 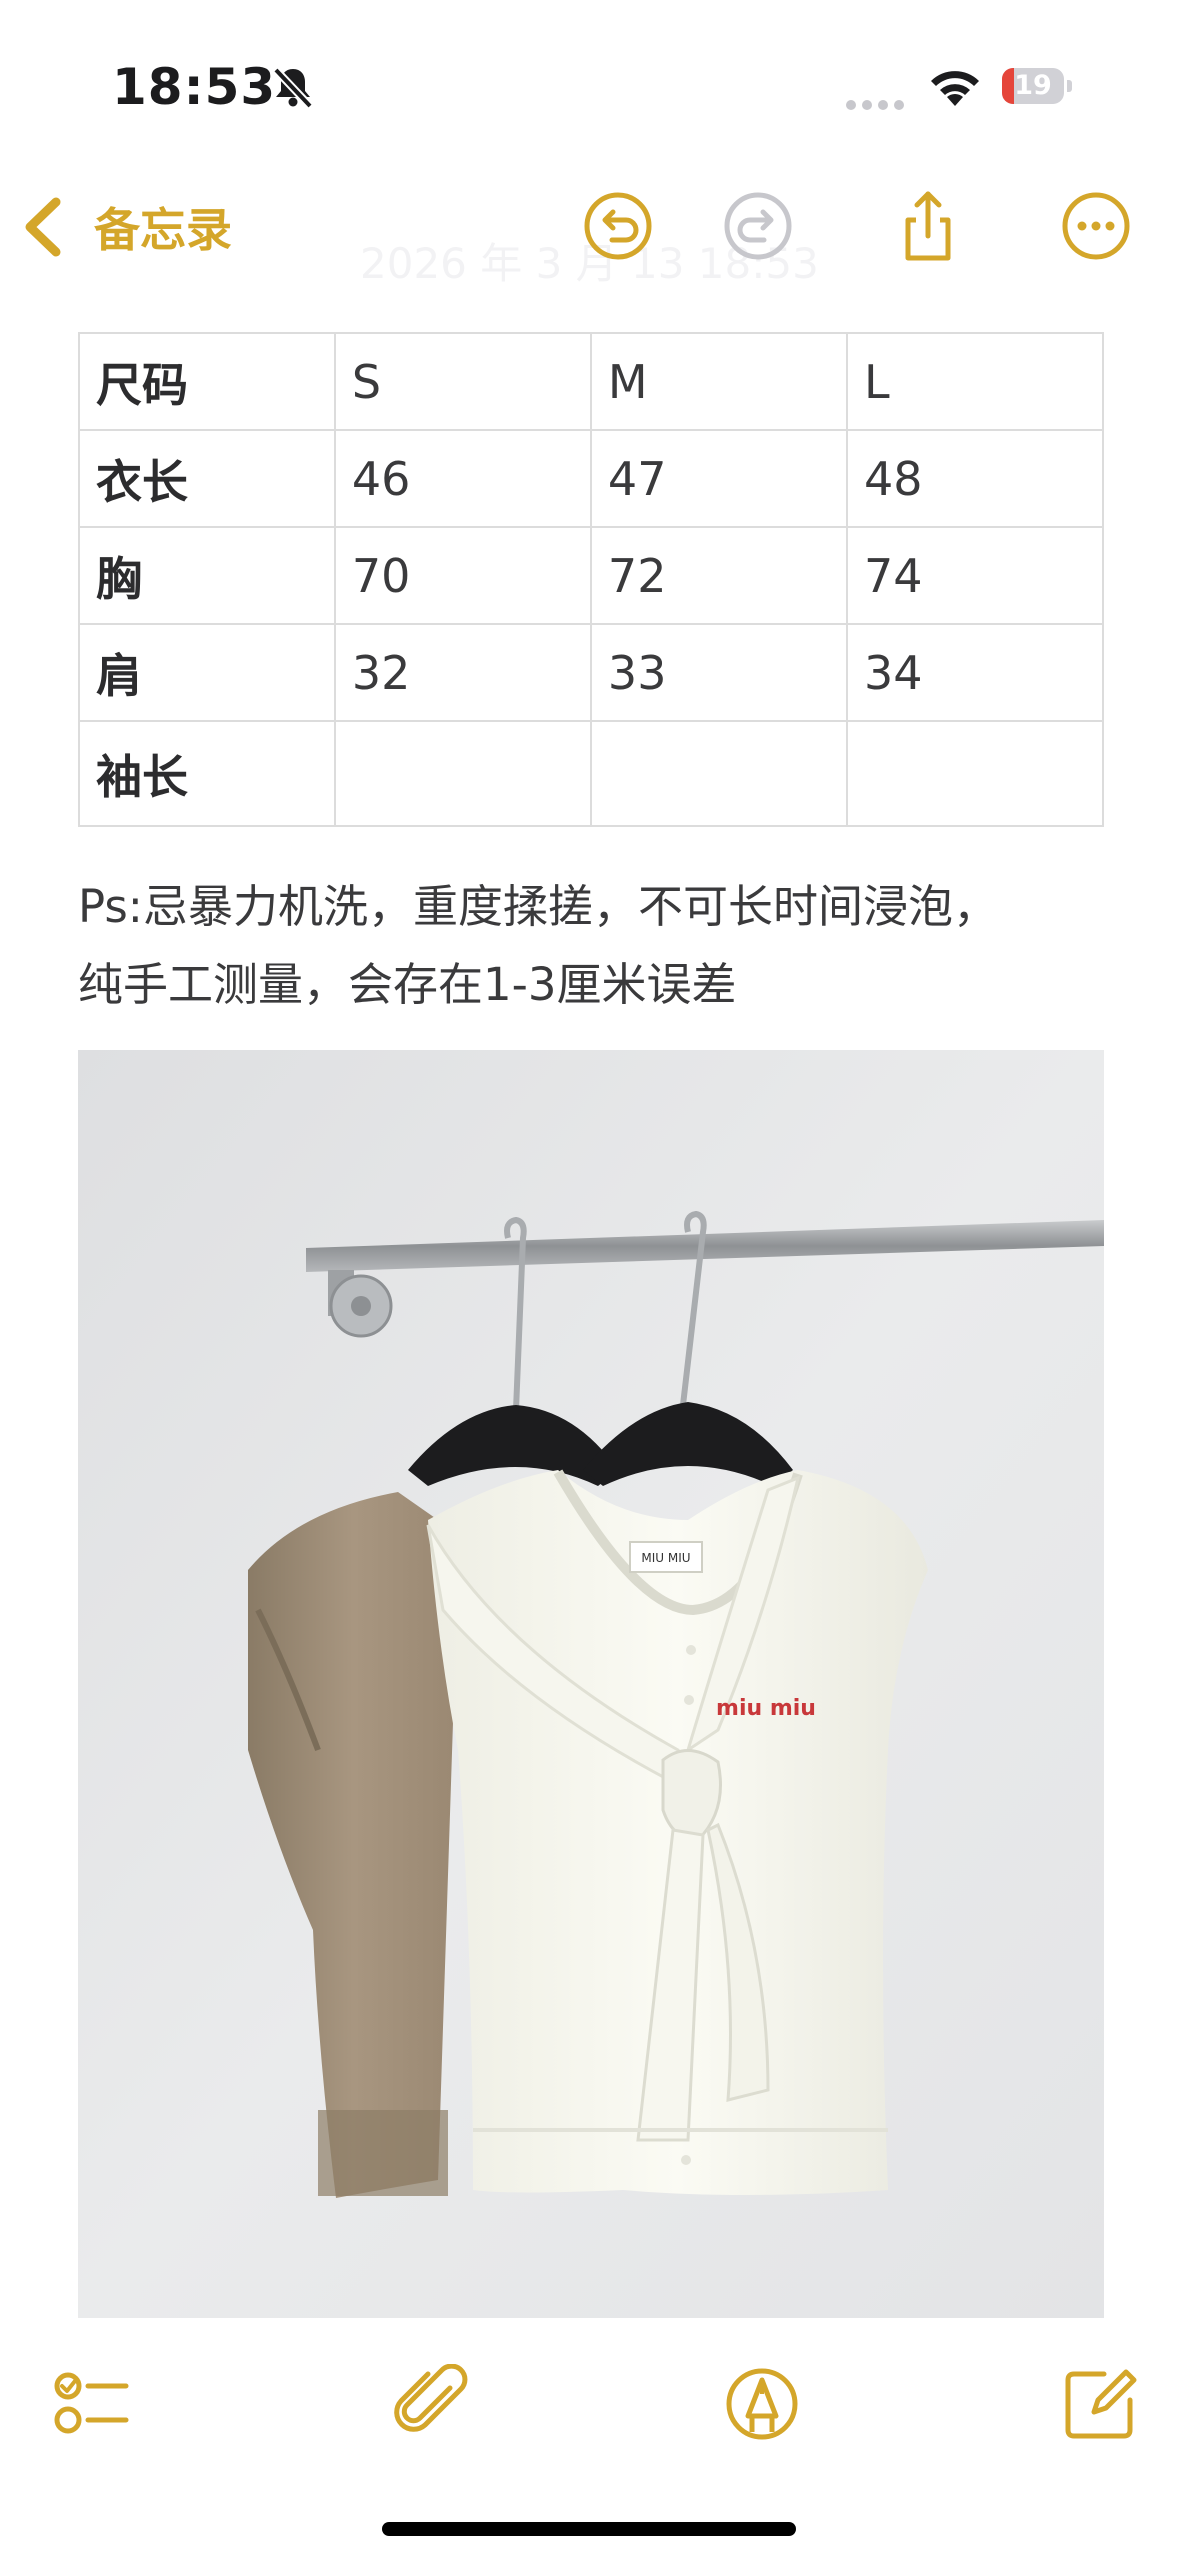 What do you see at coordinates (207, 575) in the screenshot?
I see `table-cell: 胸` at bounding box center [207, 575].